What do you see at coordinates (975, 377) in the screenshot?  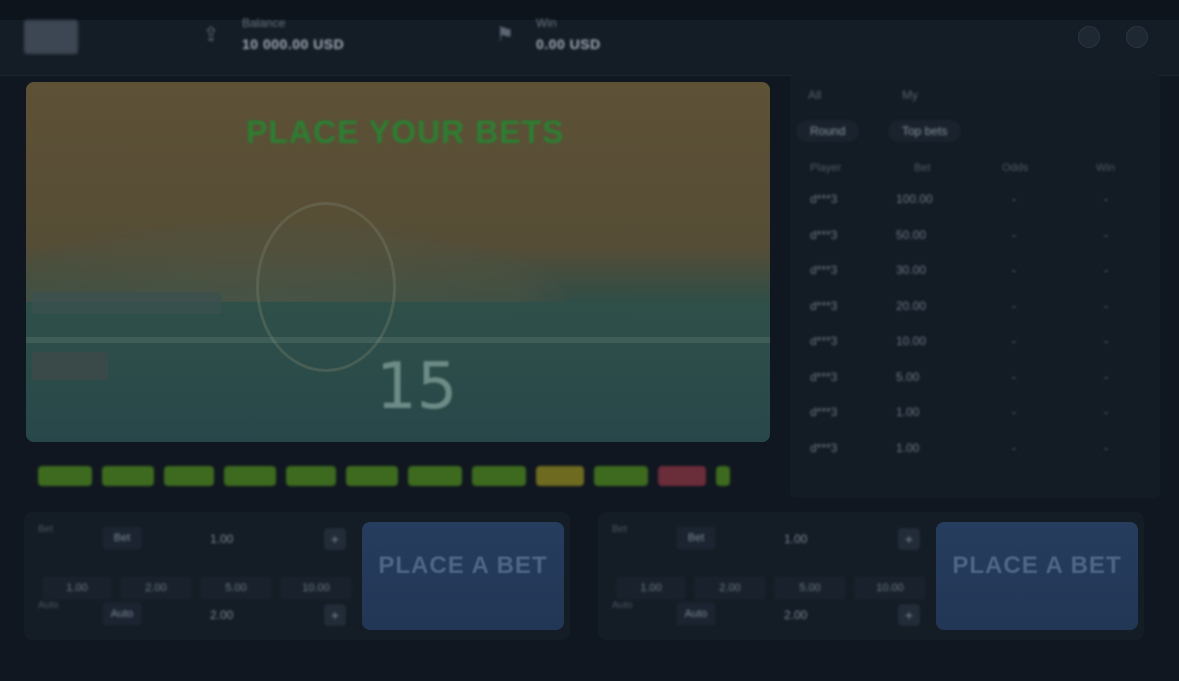 I see `table-row: d***3 5.00 - -` at bounding box center [975, 377].